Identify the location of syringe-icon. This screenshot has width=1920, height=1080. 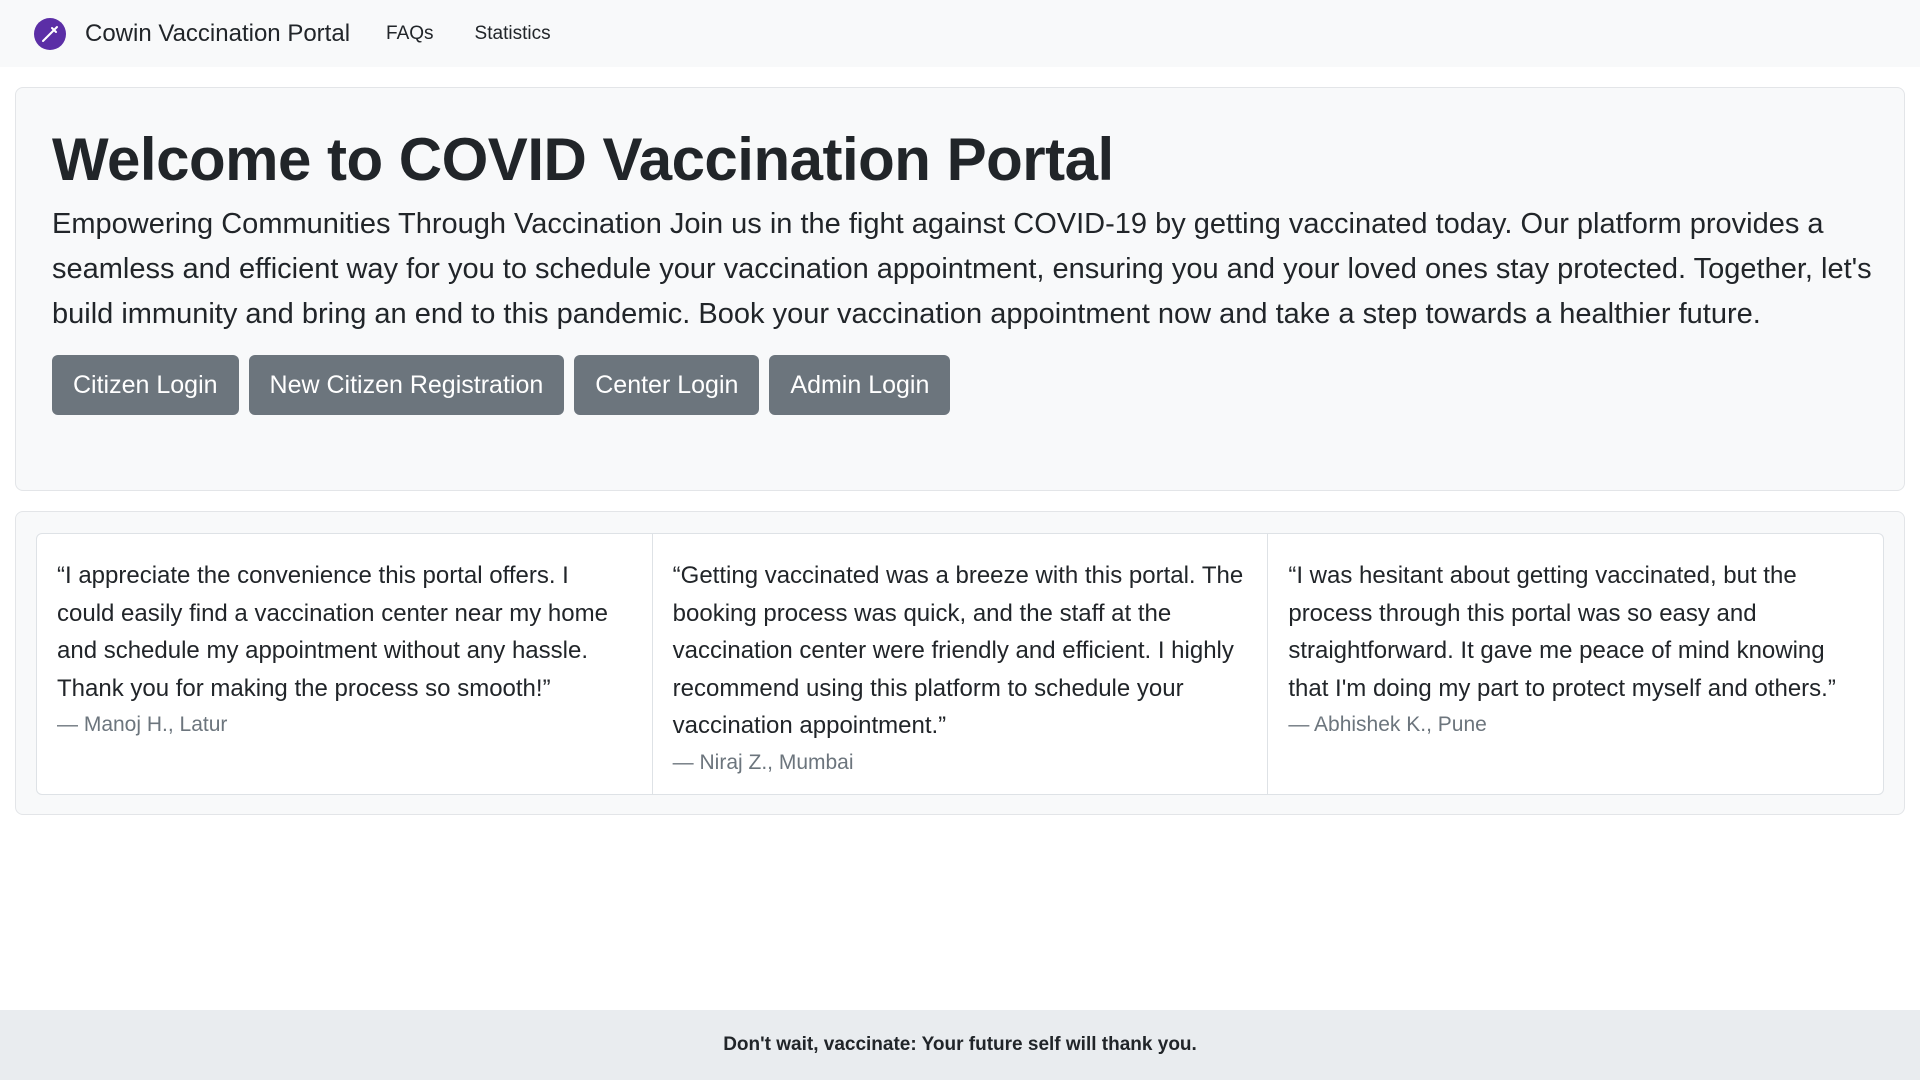
(50, 33).